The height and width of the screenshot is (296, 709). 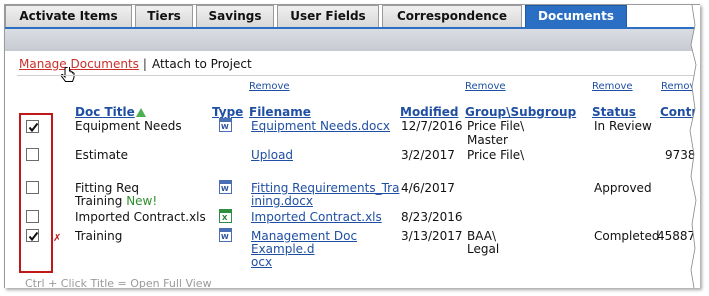 What do you see at coordinates (67, 74) in the screenshot?
I see `hand-cursor-icon` at bounding box center [67, 74].